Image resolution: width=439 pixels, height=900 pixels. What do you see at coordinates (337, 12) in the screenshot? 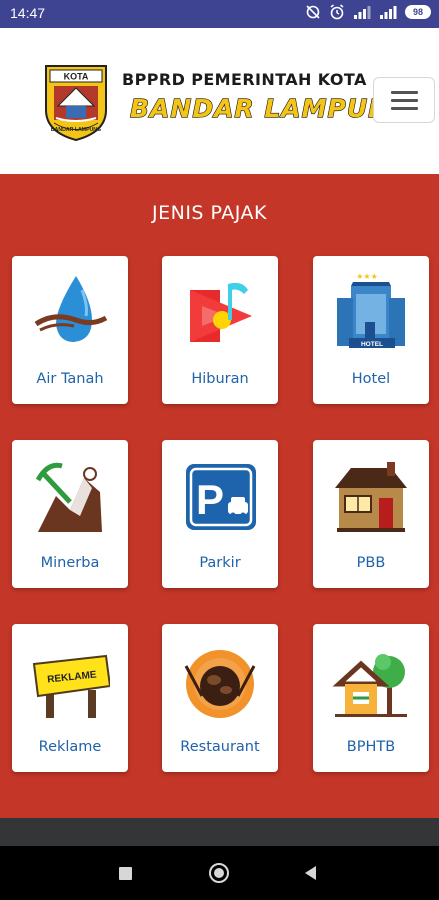
I see `alarm-icon` at bounding box center [337, 12].